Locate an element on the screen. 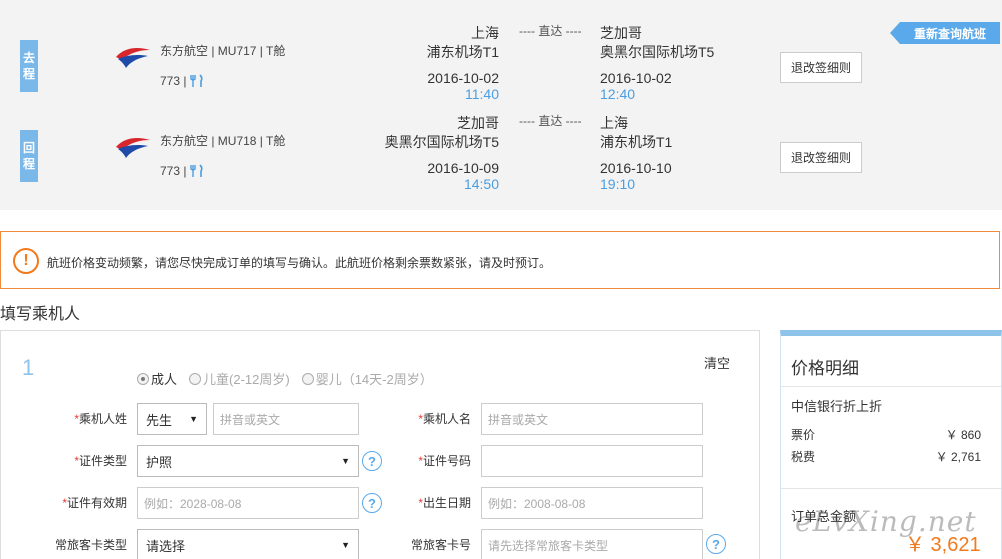  ff-number-input: 请先选择常旅客卡类型 is located at coordinates (592, 544).